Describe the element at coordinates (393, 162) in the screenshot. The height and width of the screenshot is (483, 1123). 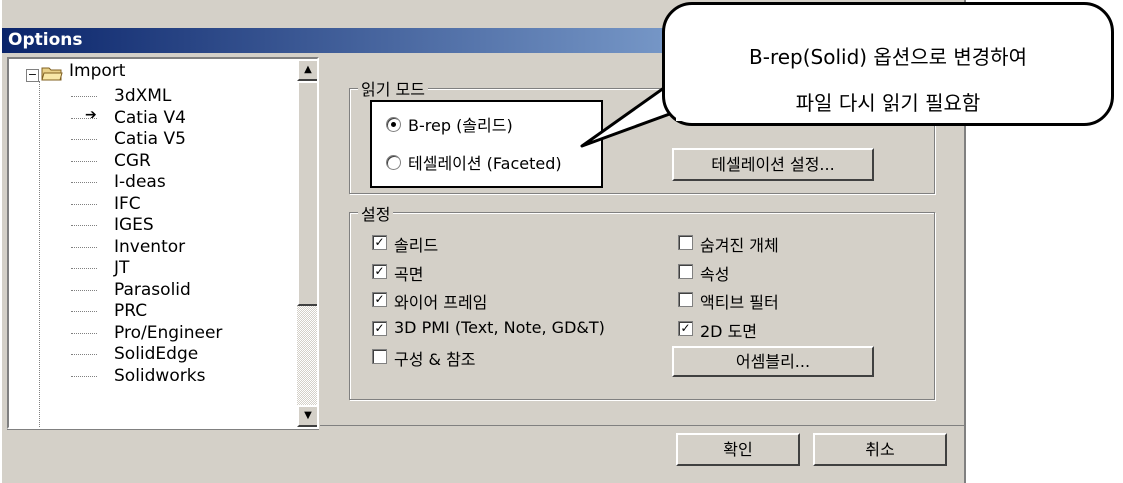
I see `tessellation-radio` at that location.